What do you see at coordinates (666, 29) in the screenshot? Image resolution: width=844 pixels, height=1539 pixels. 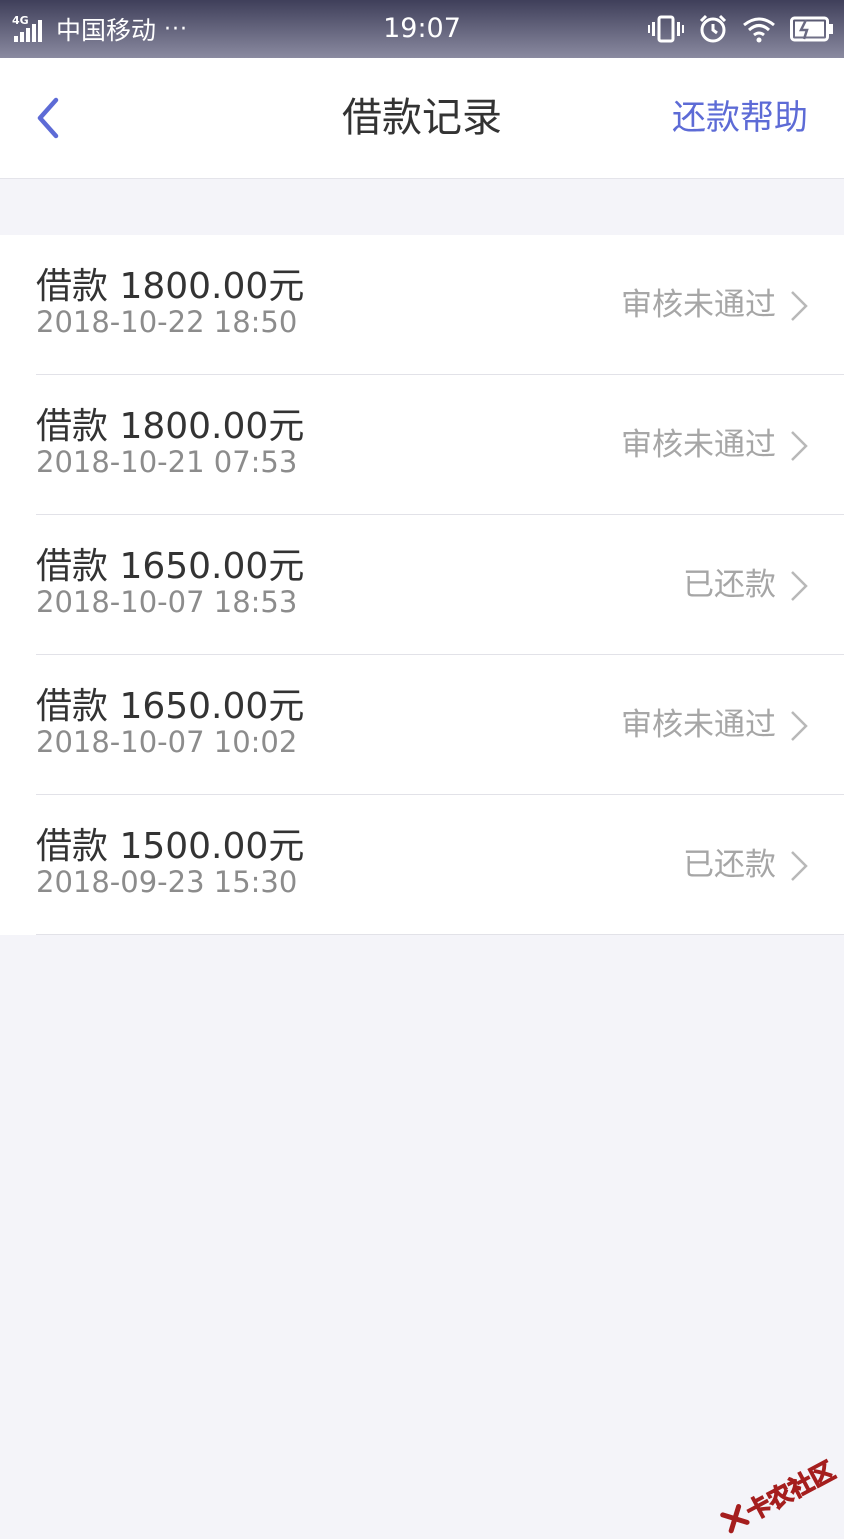 I see `vibrate-icon` at bounding box center [666, 29].